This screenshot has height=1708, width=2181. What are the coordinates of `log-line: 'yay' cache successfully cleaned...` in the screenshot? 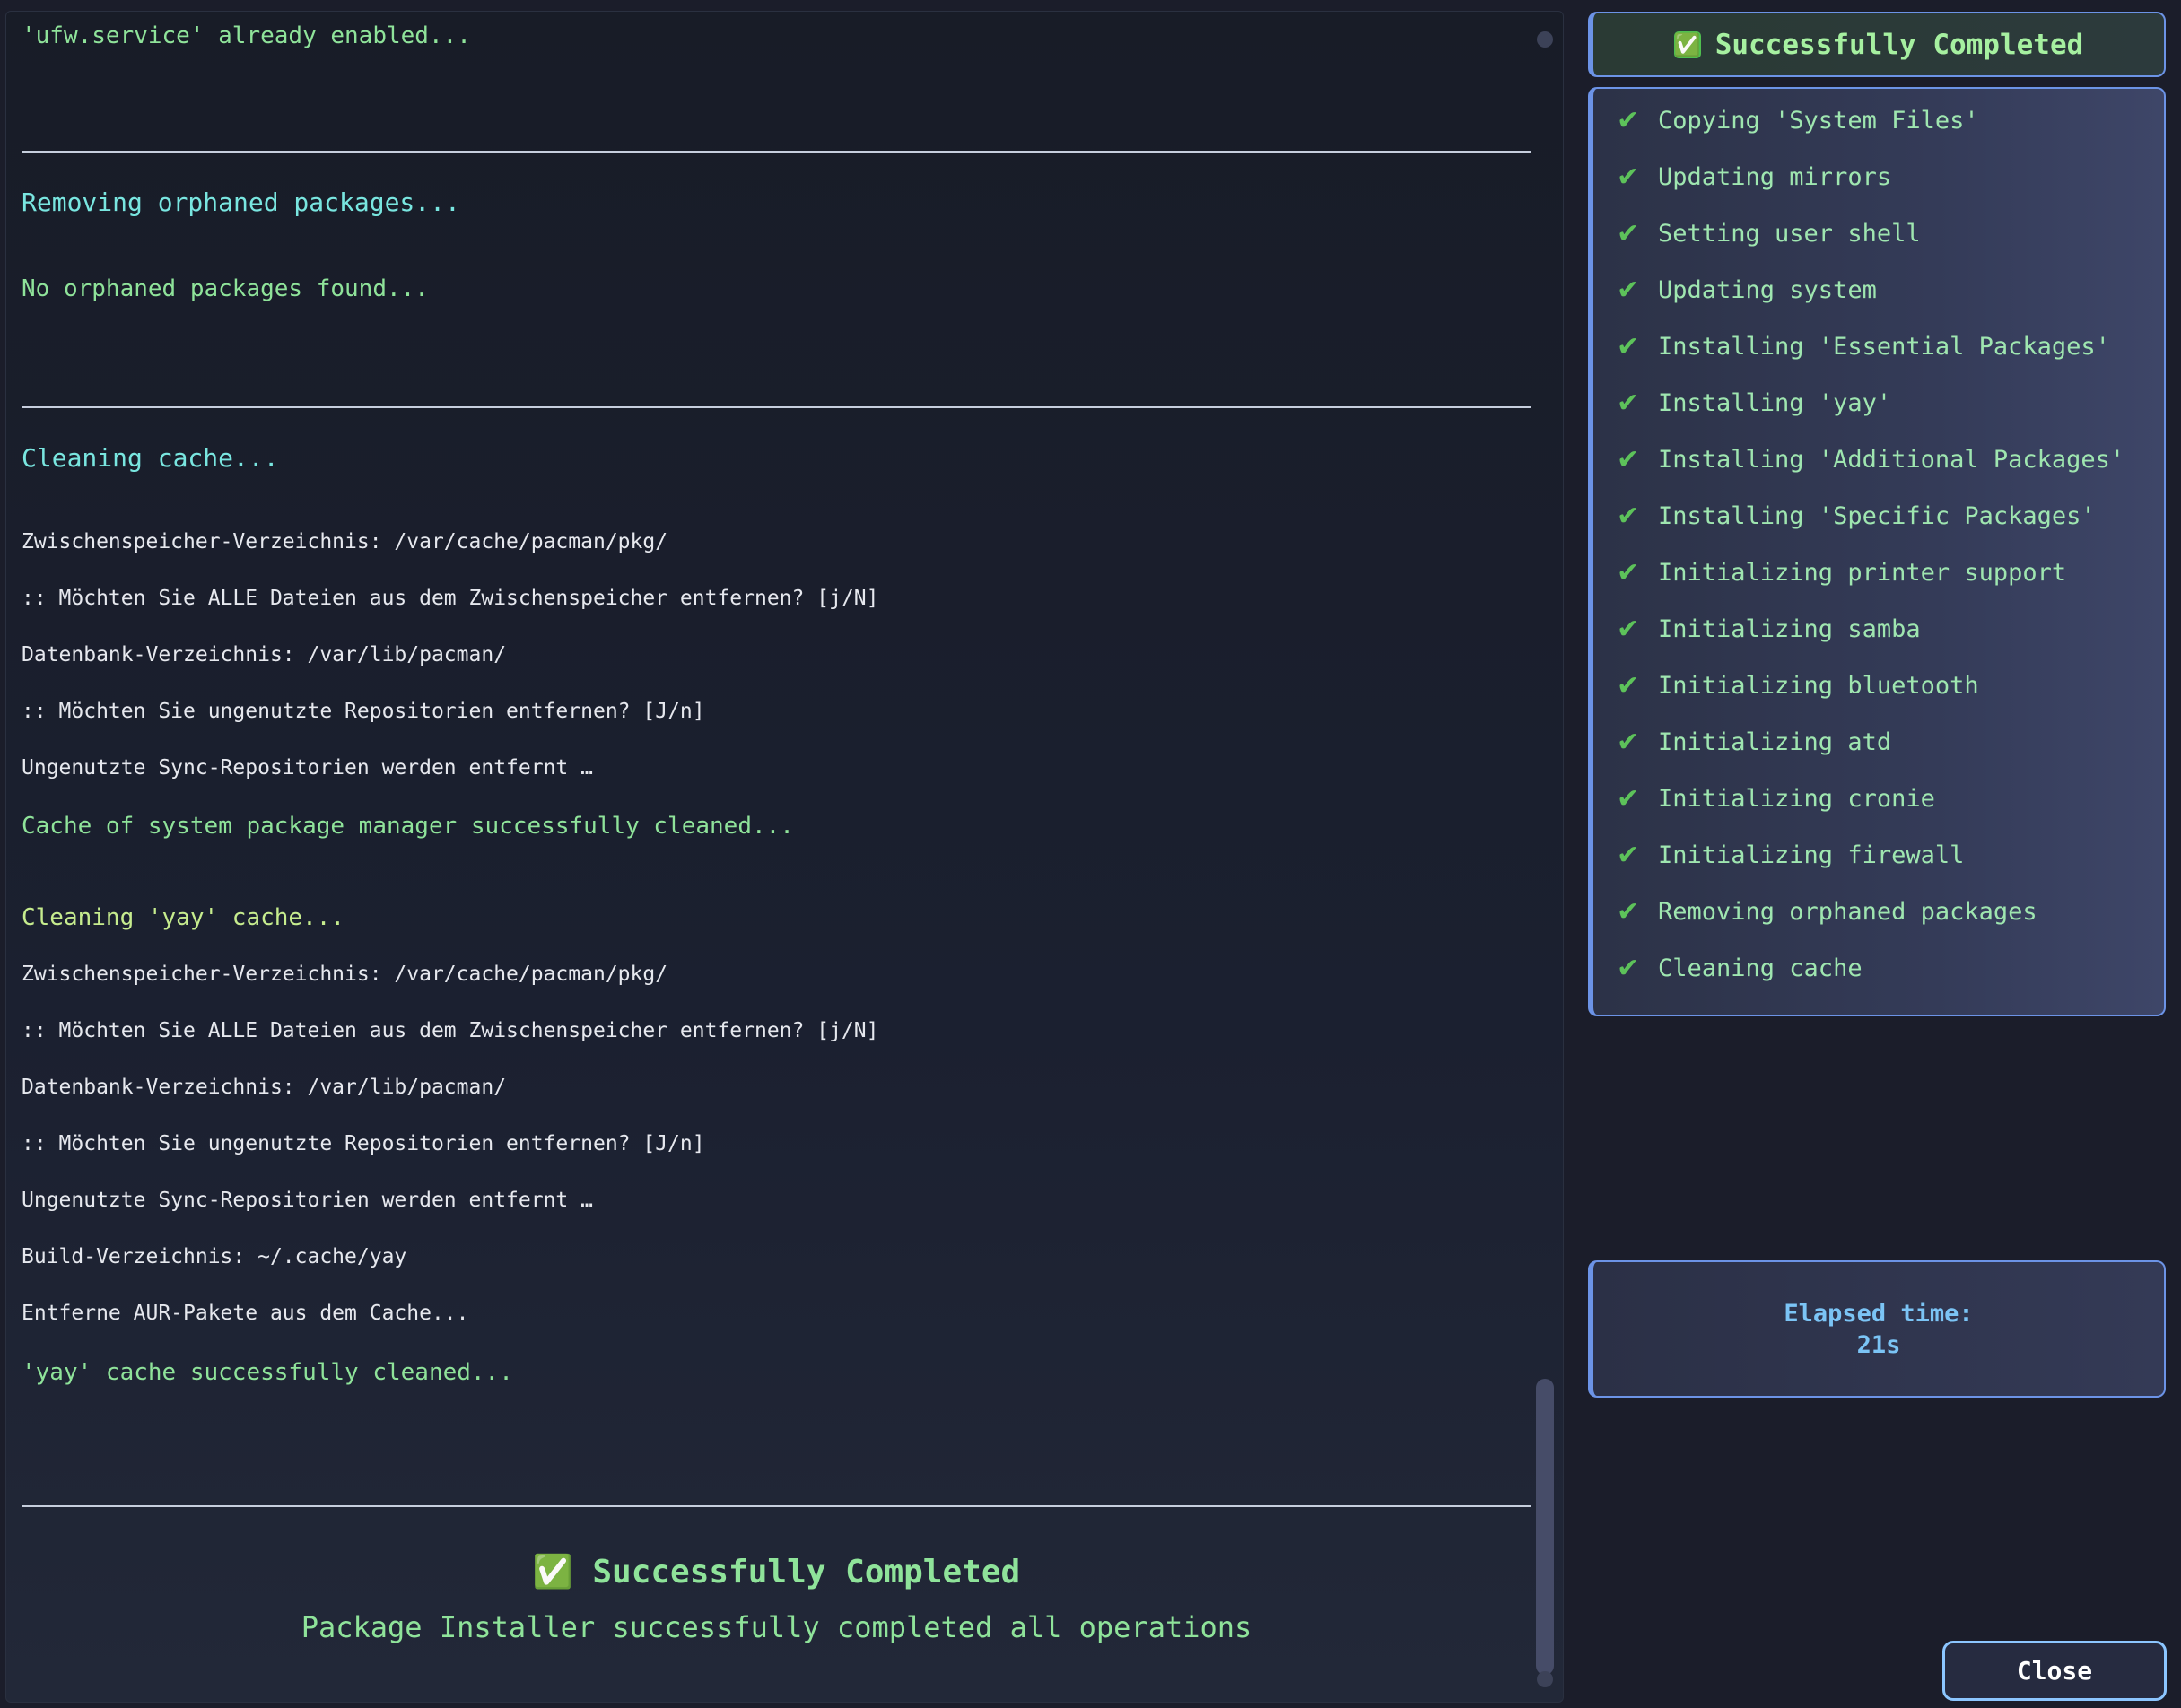 It's located at (267, 1372).